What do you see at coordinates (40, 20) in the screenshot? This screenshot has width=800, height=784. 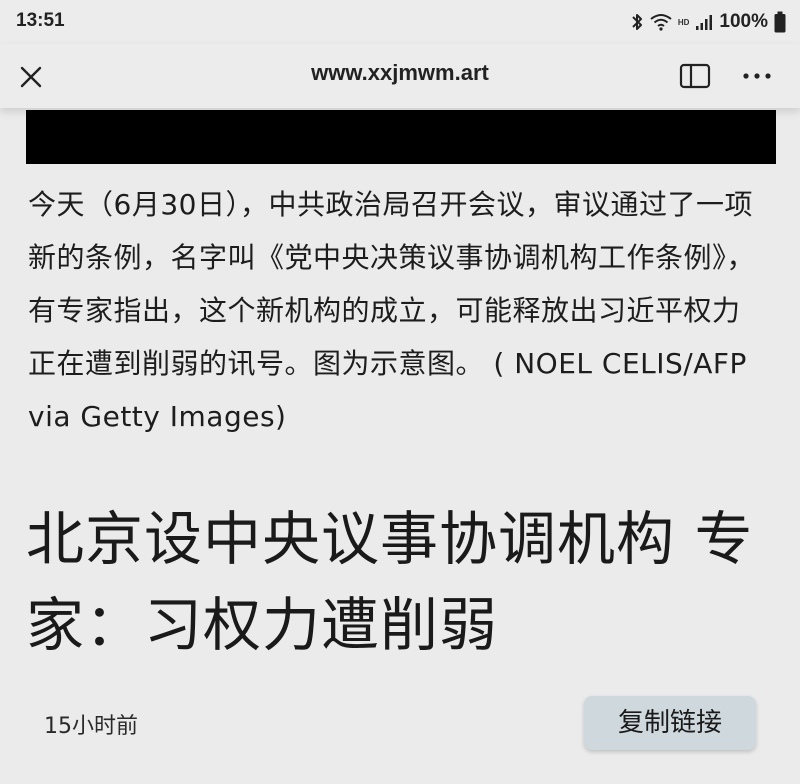 I see `status-time: 13:51` at bounding box center [40, 20].